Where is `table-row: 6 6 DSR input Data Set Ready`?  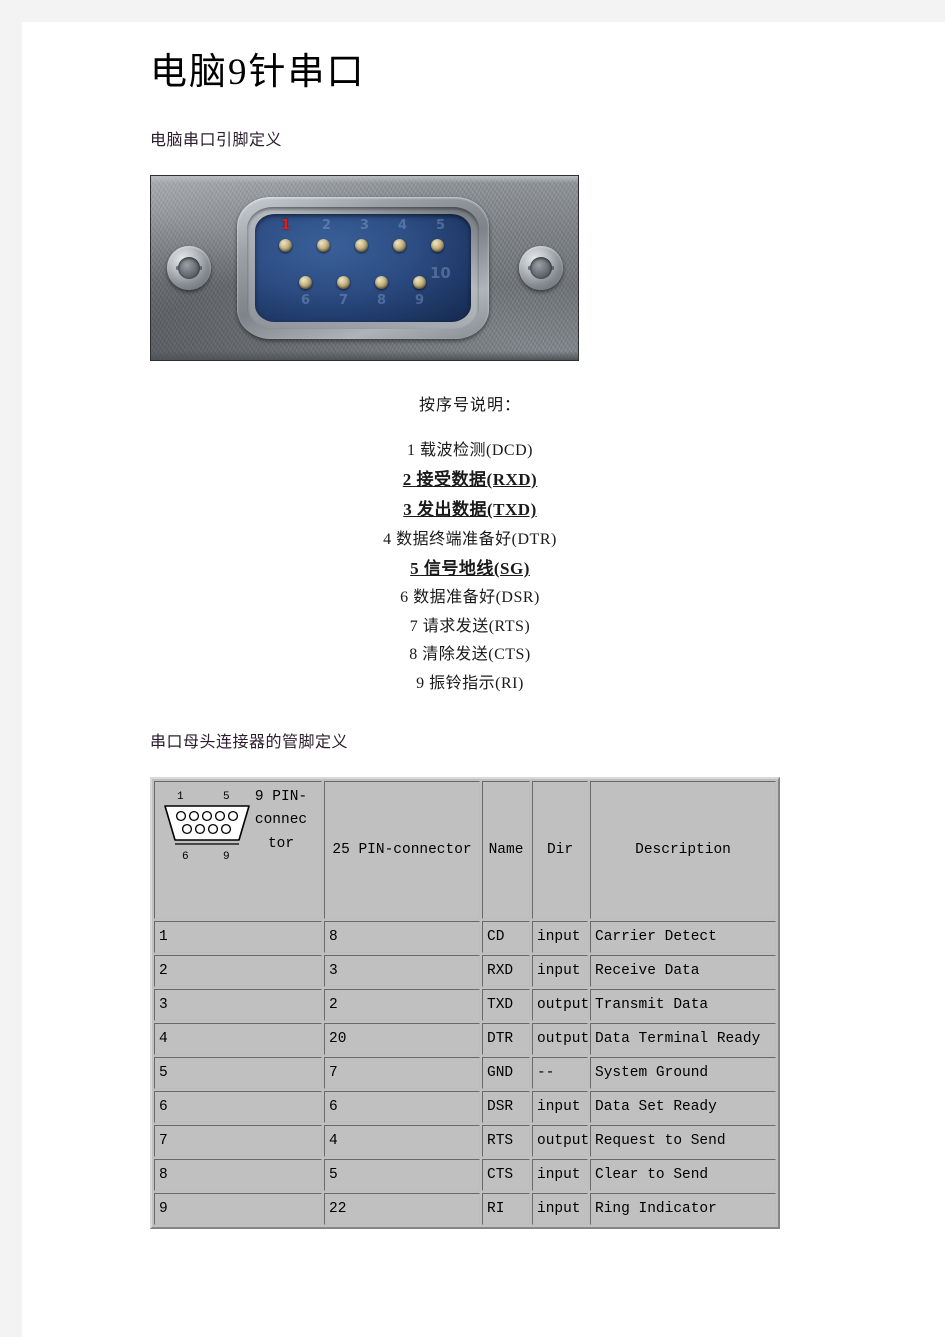
table-row: 6 6 DSR input Data Set Ready is located at coordinates (465, 1106).